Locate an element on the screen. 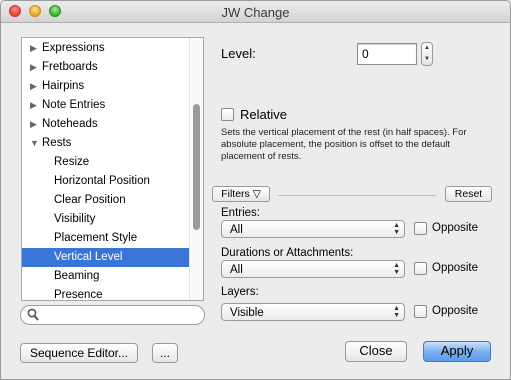 This screenshot has width=511, height=380. durations-opposite-checkbox is located at coordinates (420, 268).